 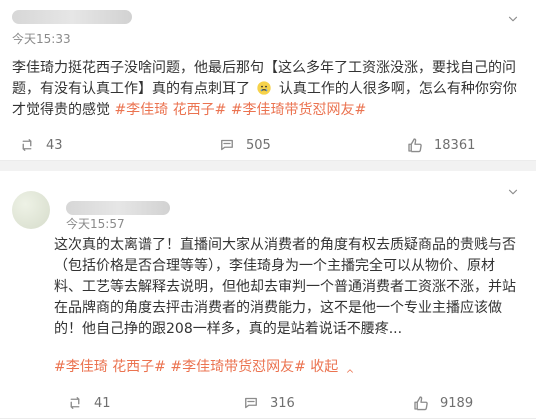 I want to click on like-button: 18361, so click(x=440, y=145).